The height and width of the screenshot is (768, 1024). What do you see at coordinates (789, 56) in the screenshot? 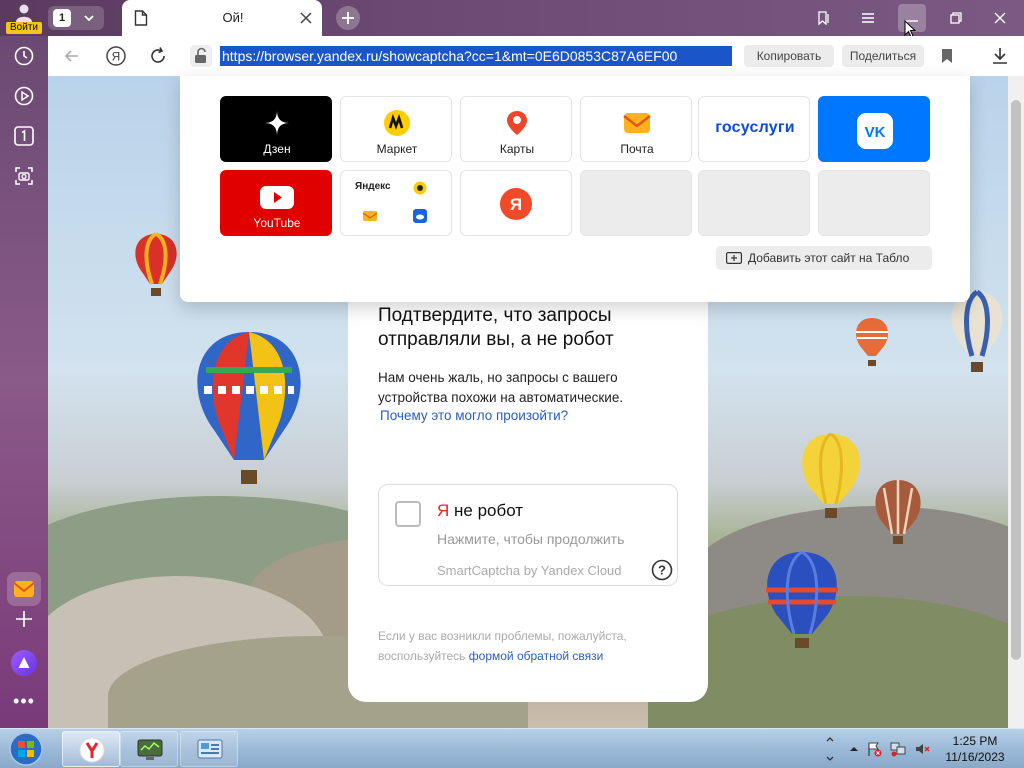
I see `copy-url-button: Копировать` at bounding box center [789, 56].